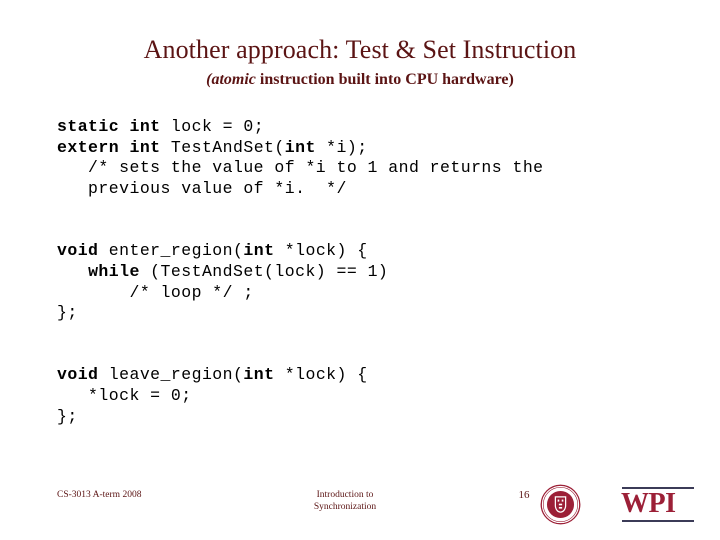  I want to click on code-line: while (TestAndSet(lock) == 1), so click(367, 272).